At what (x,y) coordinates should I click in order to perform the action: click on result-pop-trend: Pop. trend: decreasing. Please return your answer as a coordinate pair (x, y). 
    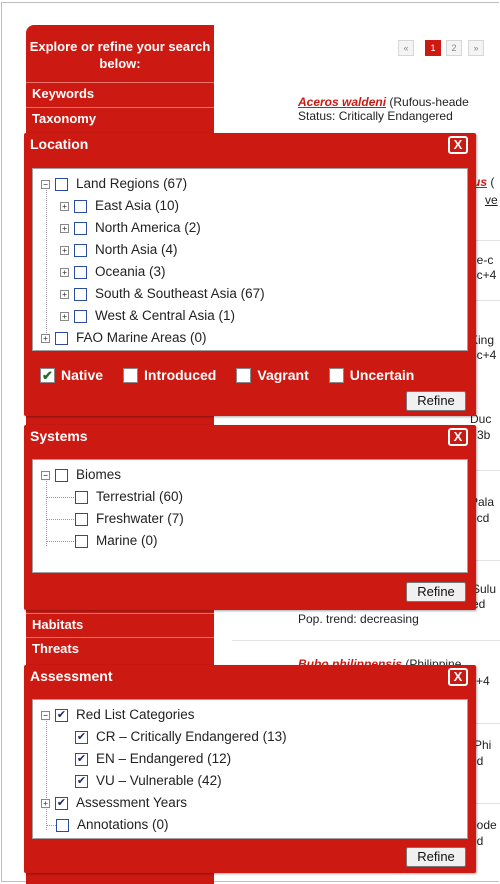
    Looking at the image, I should click on (358, 619).